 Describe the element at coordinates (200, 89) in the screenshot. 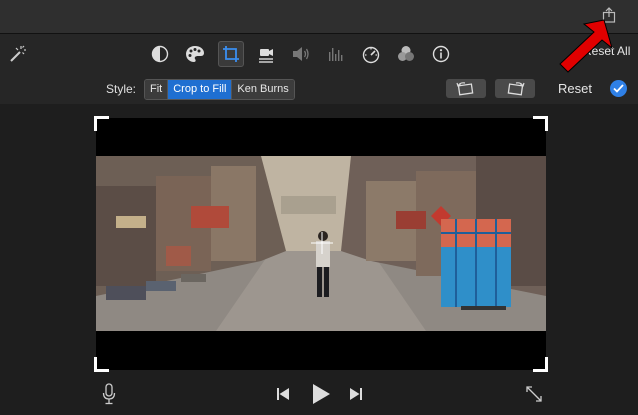

I see `crop-to-fill-option: Crop to Fill` at that location.